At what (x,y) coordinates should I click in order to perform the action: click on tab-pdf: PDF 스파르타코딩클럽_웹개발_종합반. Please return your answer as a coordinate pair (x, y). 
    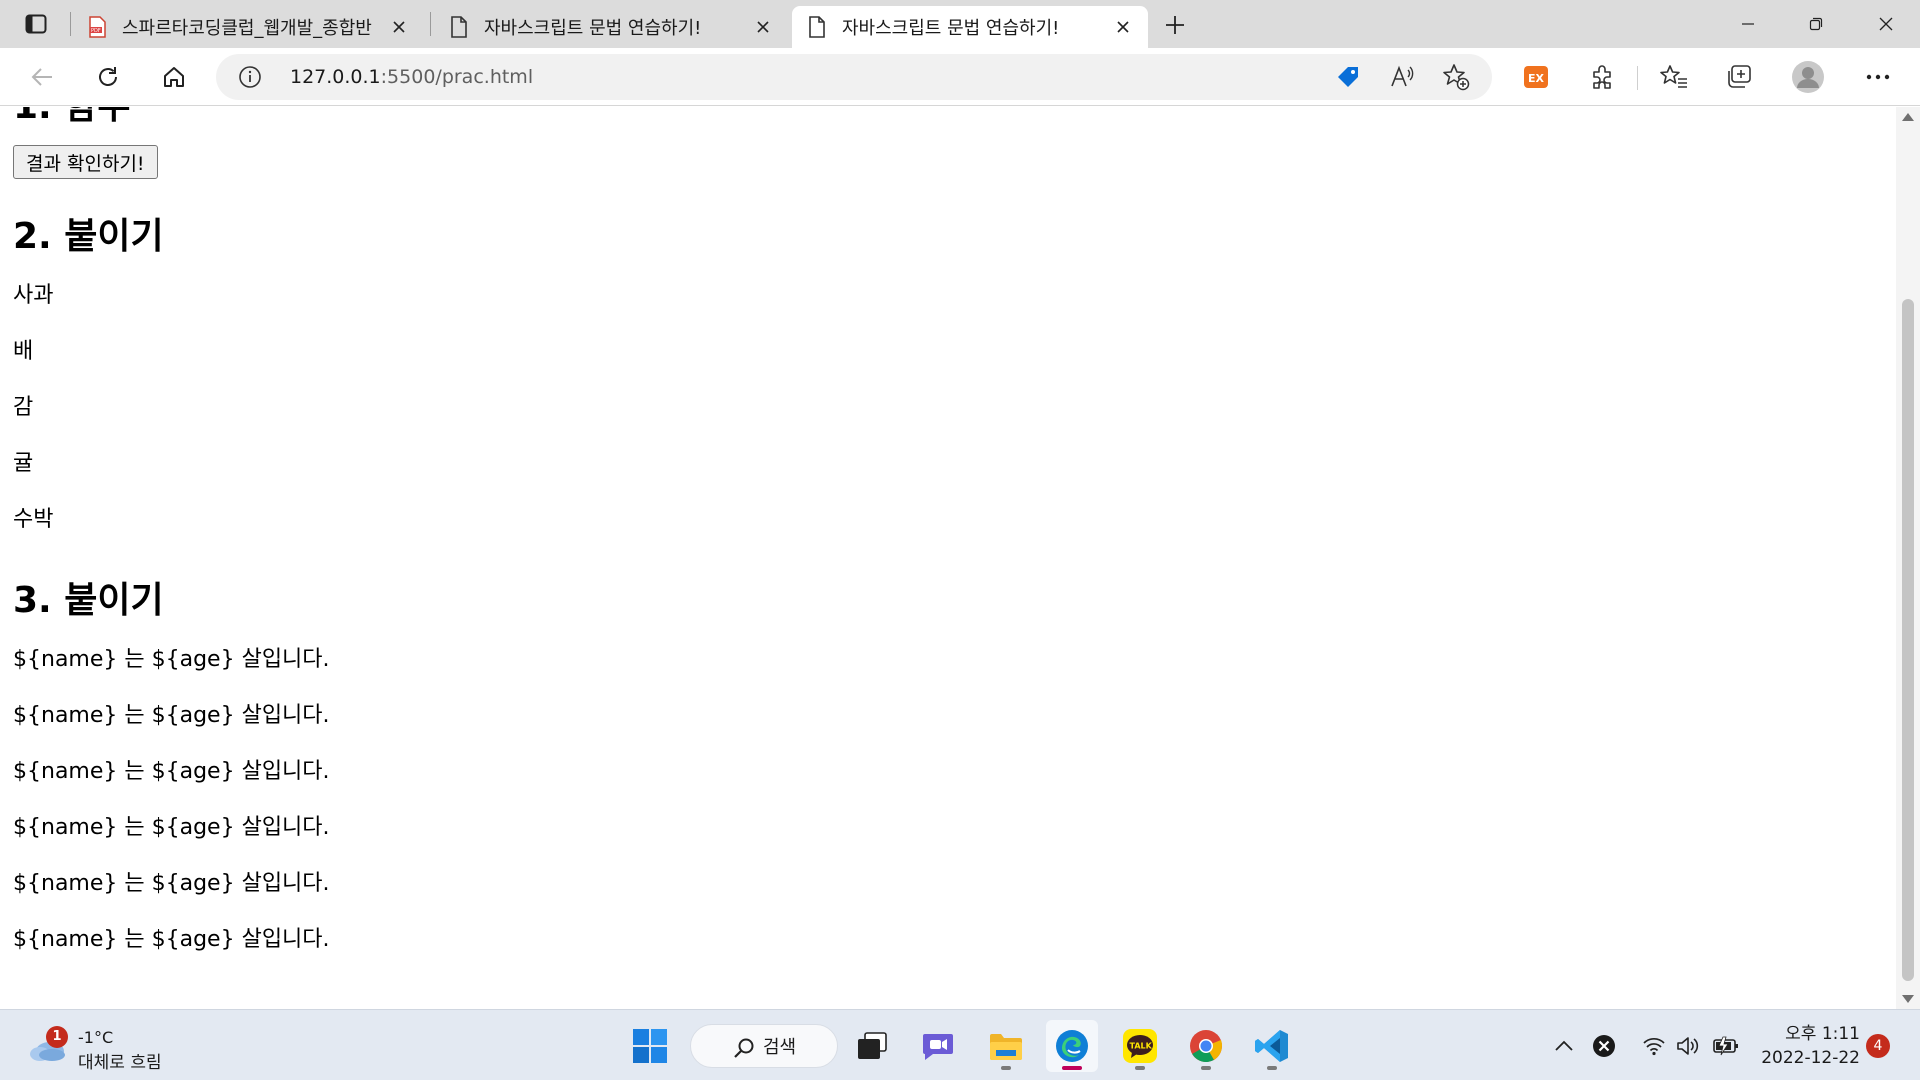
    Looking at the image, I should click on (248, 27).